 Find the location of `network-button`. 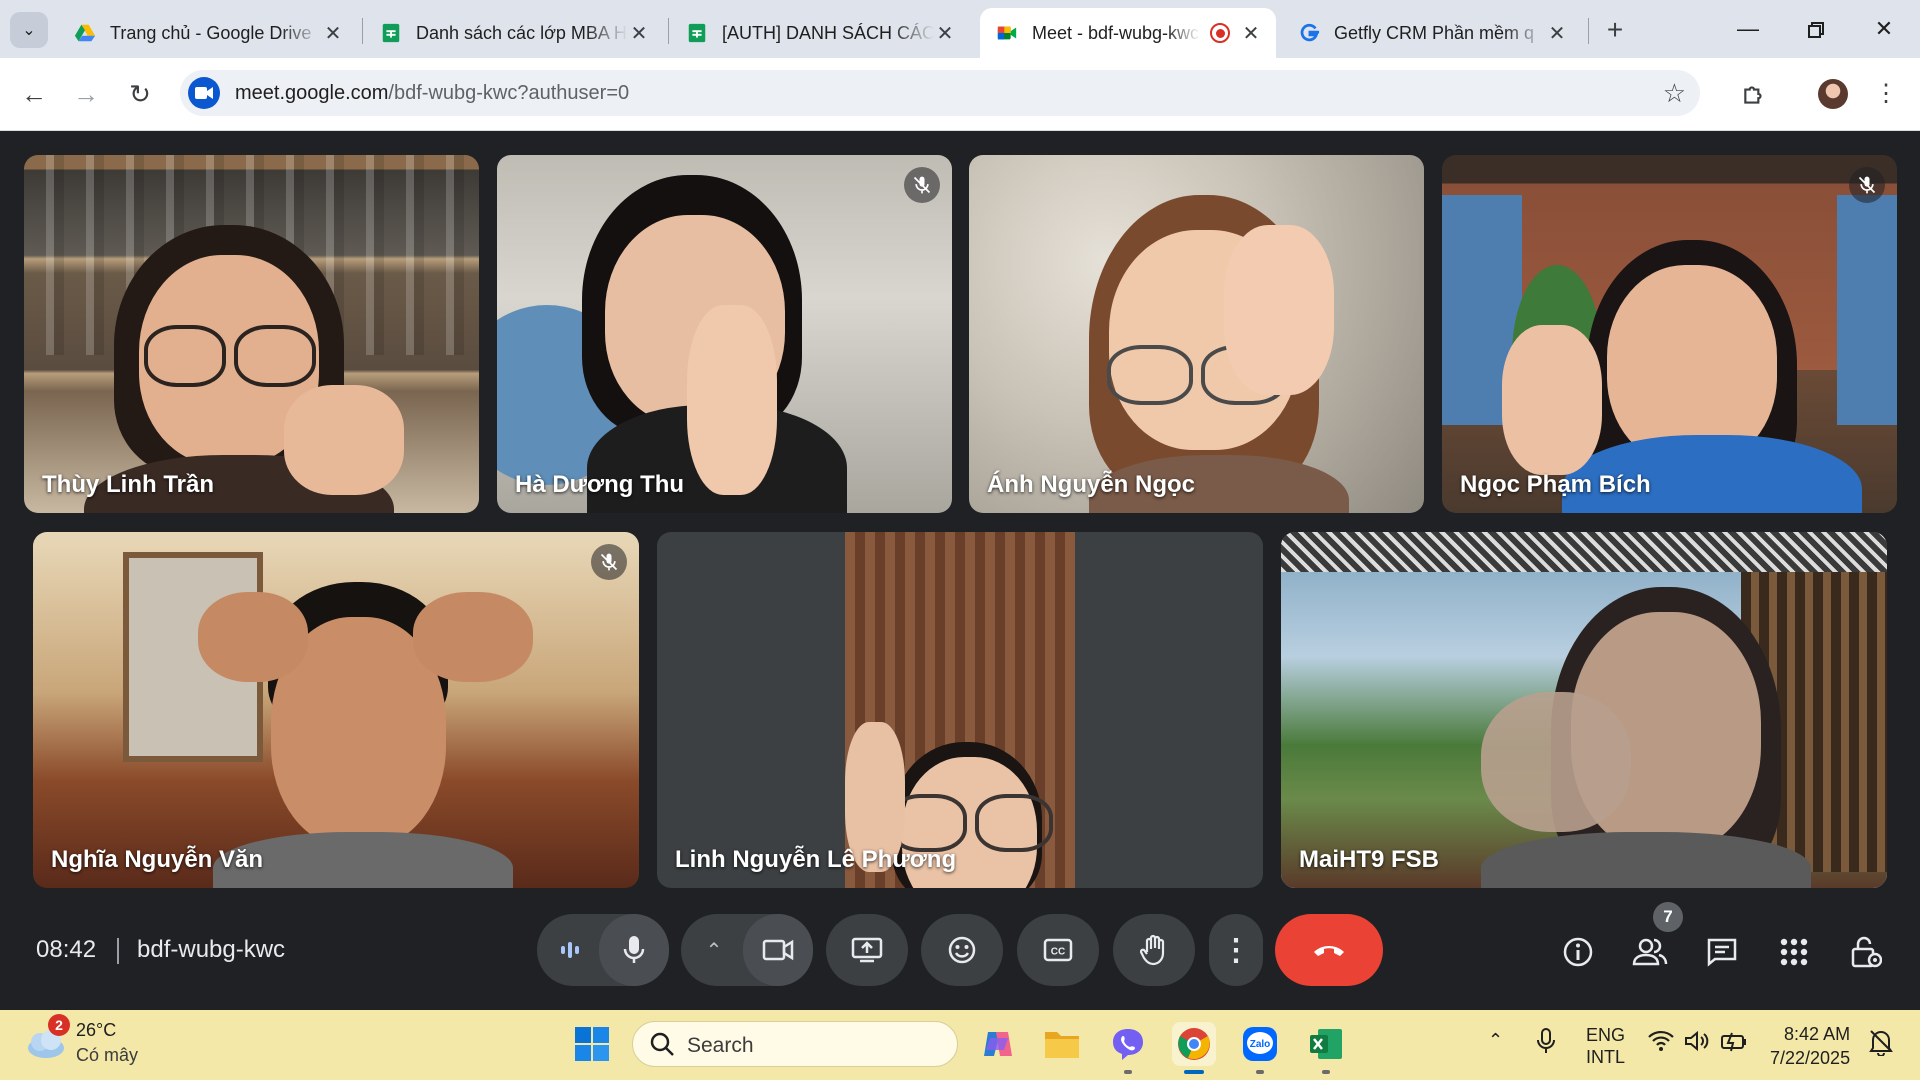

network-button is located at coordinates (1661, 1043).